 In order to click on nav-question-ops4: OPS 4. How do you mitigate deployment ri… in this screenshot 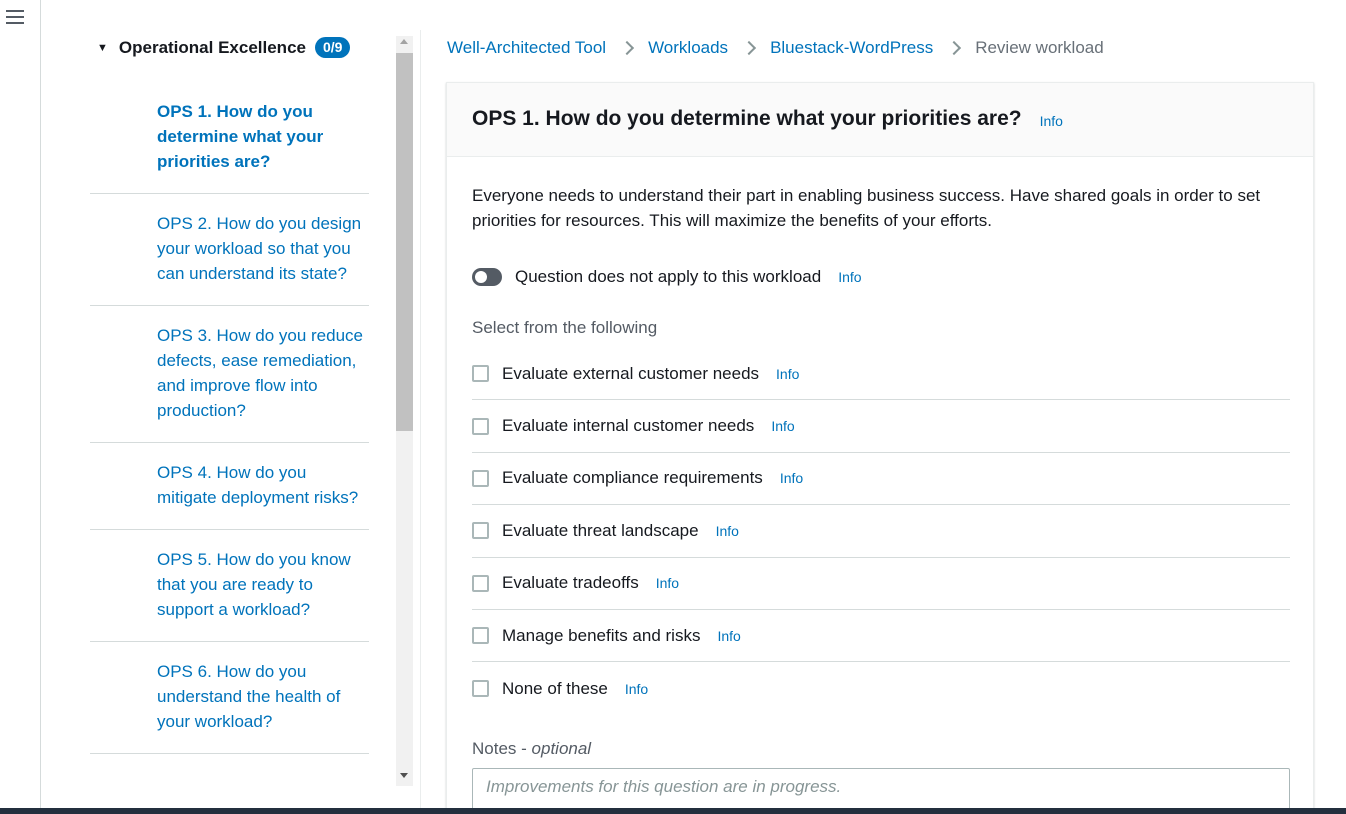, I will do `click(229, 486)`.